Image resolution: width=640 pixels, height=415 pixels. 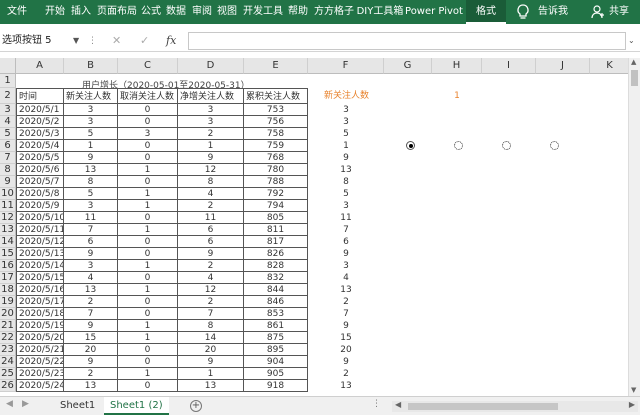 What do you see at coordinates (276, 278) in the screenshot?
I see `table-cell: 832` at bounding box center [276, 278].